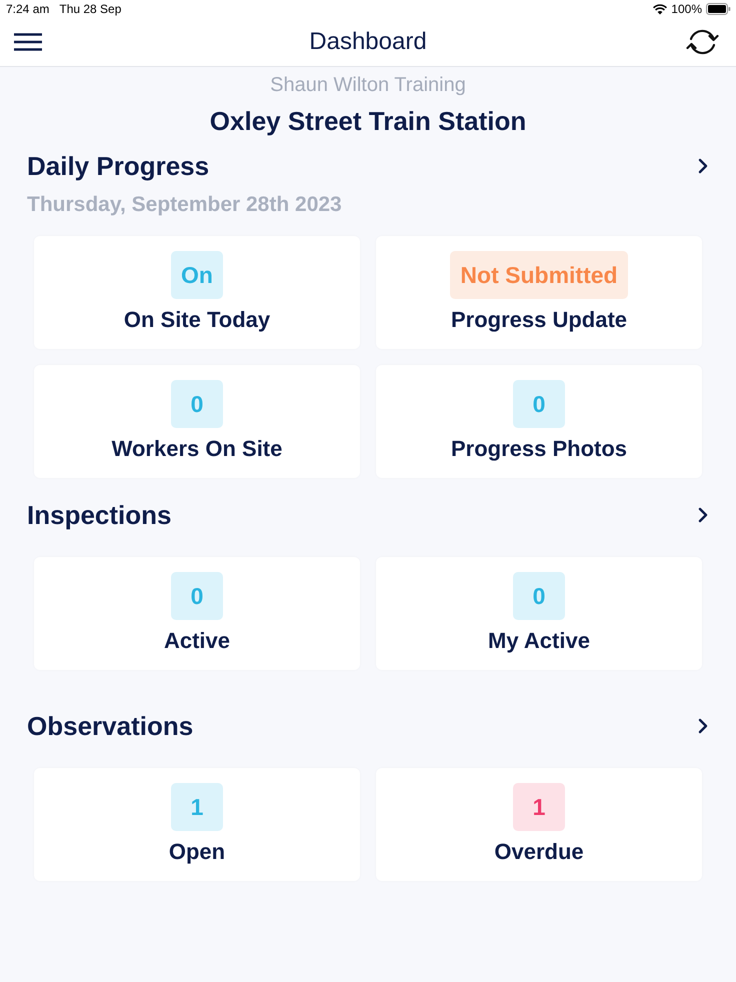 The image size is (736, 982). What do you see at coordinates (110, 726) in the screenshot?
I see `section-title: Observations` at bounding box center [110, 726].